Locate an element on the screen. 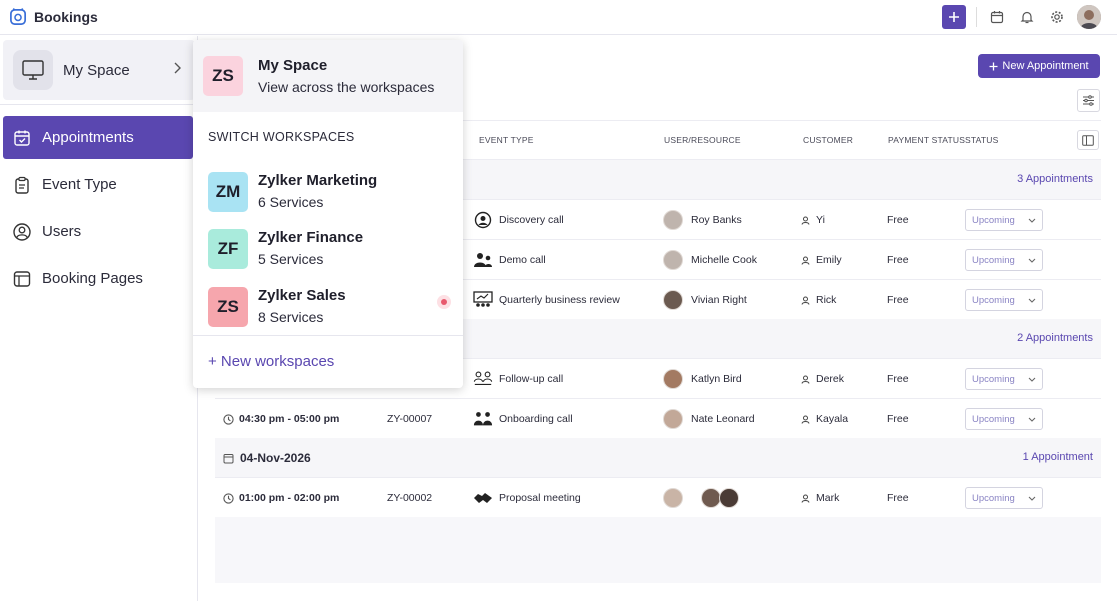  customer-name: Kayala is located at coordinates (832, 419).